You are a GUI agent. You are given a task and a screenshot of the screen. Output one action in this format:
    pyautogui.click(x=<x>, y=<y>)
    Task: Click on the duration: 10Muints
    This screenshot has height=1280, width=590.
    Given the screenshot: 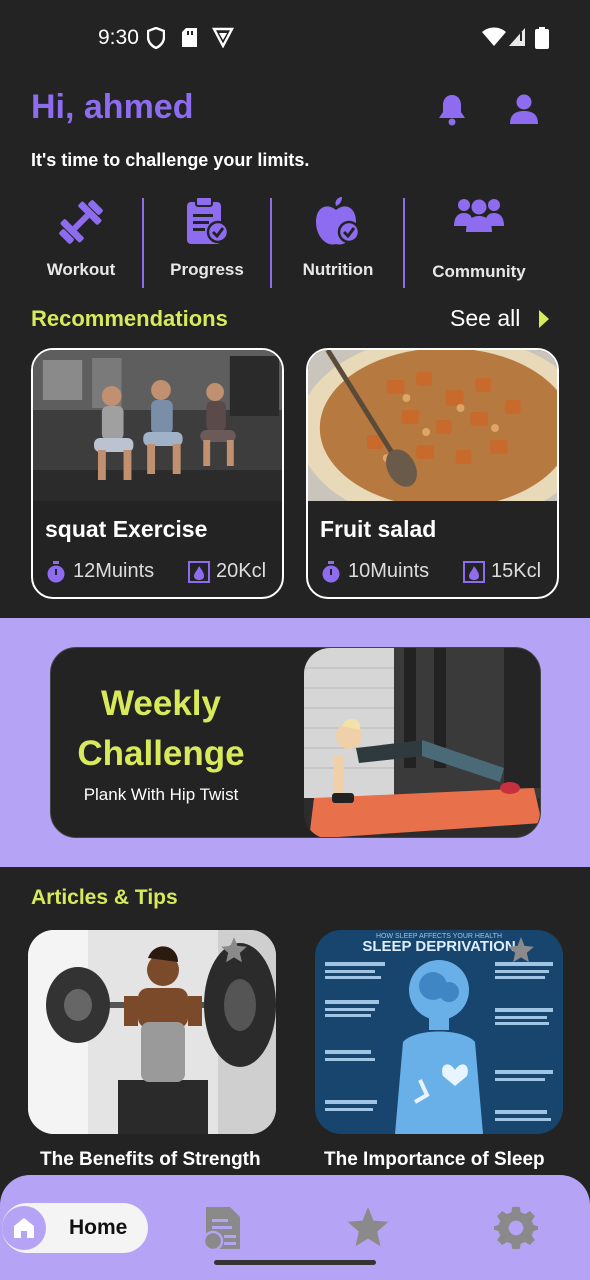 What is the action you would take?
    pyautogui.click(x=374, y=571)
    